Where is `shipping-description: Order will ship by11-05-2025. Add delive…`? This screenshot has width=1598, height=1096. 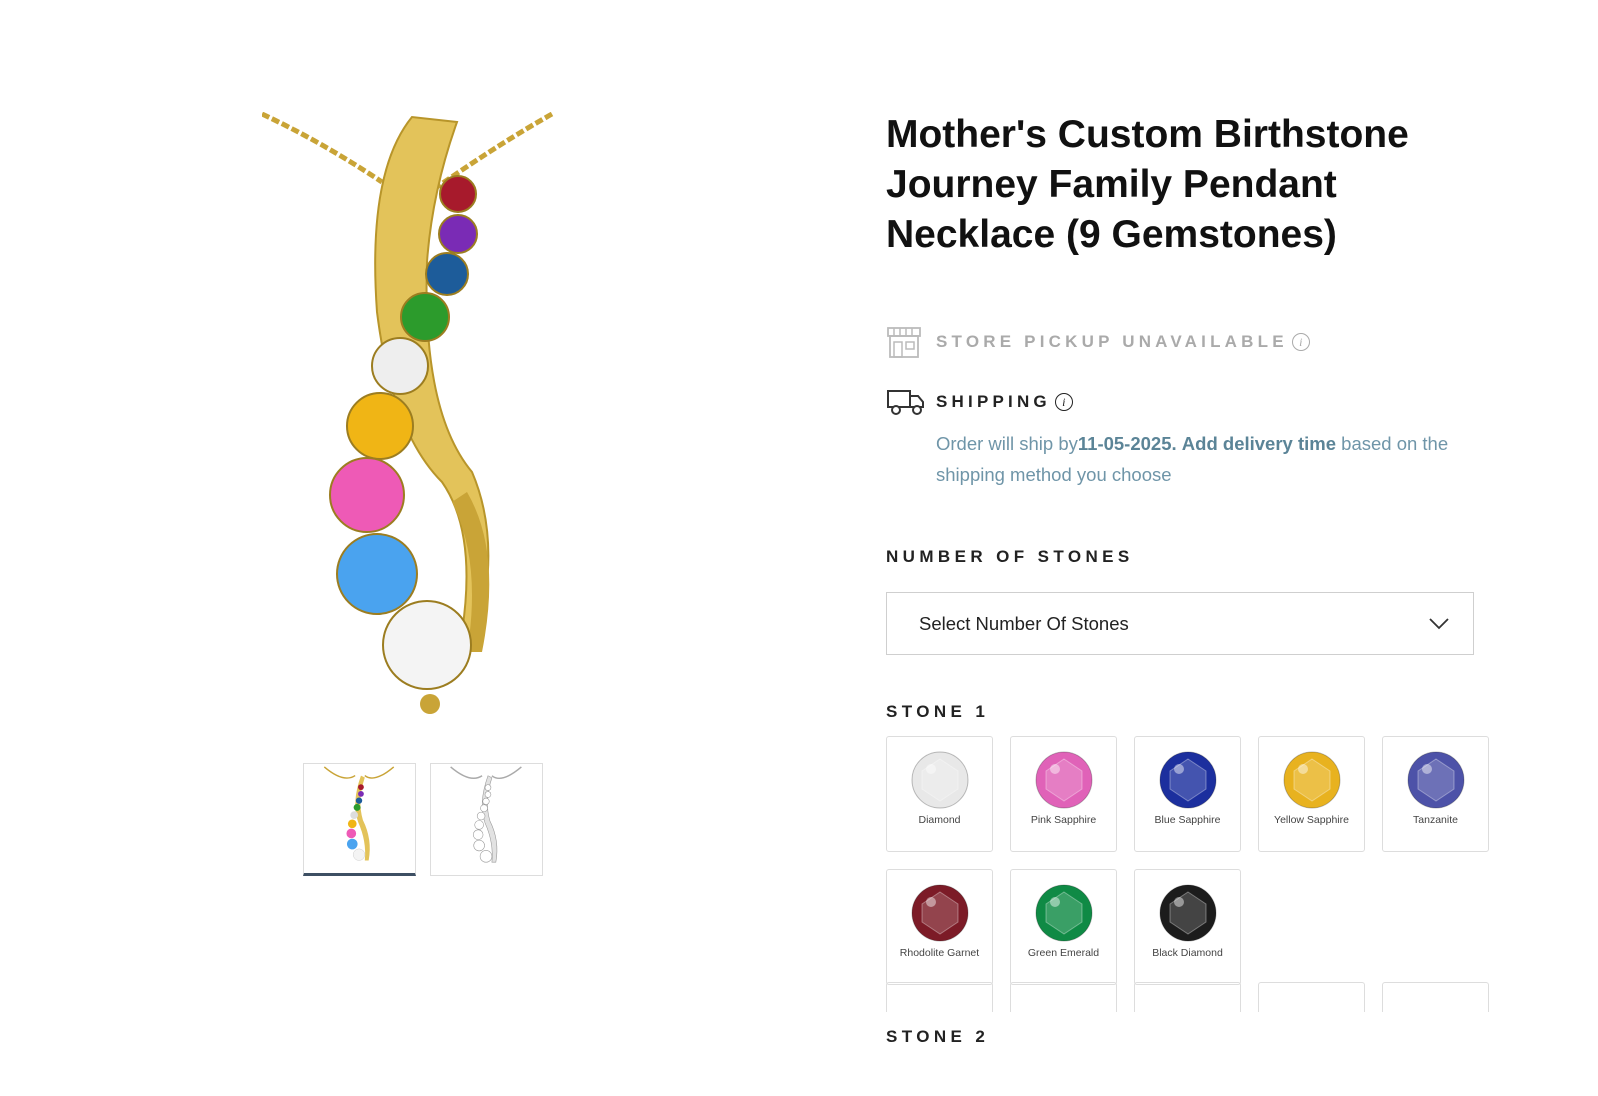 shipping-description: Order will ship by11-05-2025. Add delive… is located at coordinates (1201, 459).